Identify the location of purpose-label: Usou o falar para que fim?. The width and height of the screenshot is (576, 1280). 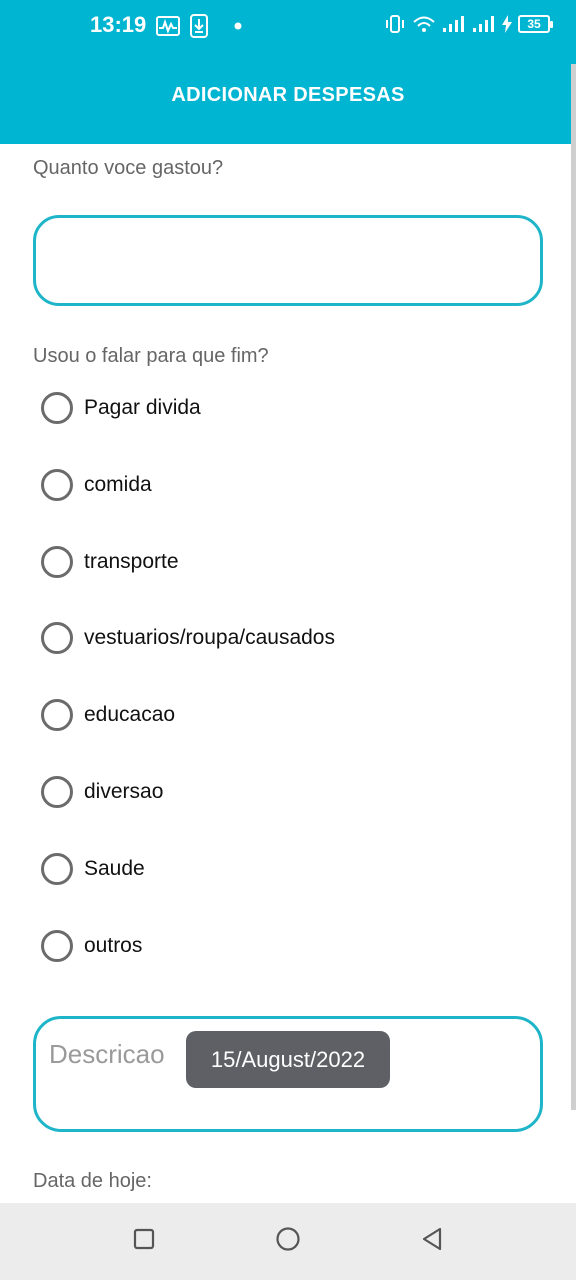
(151, 356).